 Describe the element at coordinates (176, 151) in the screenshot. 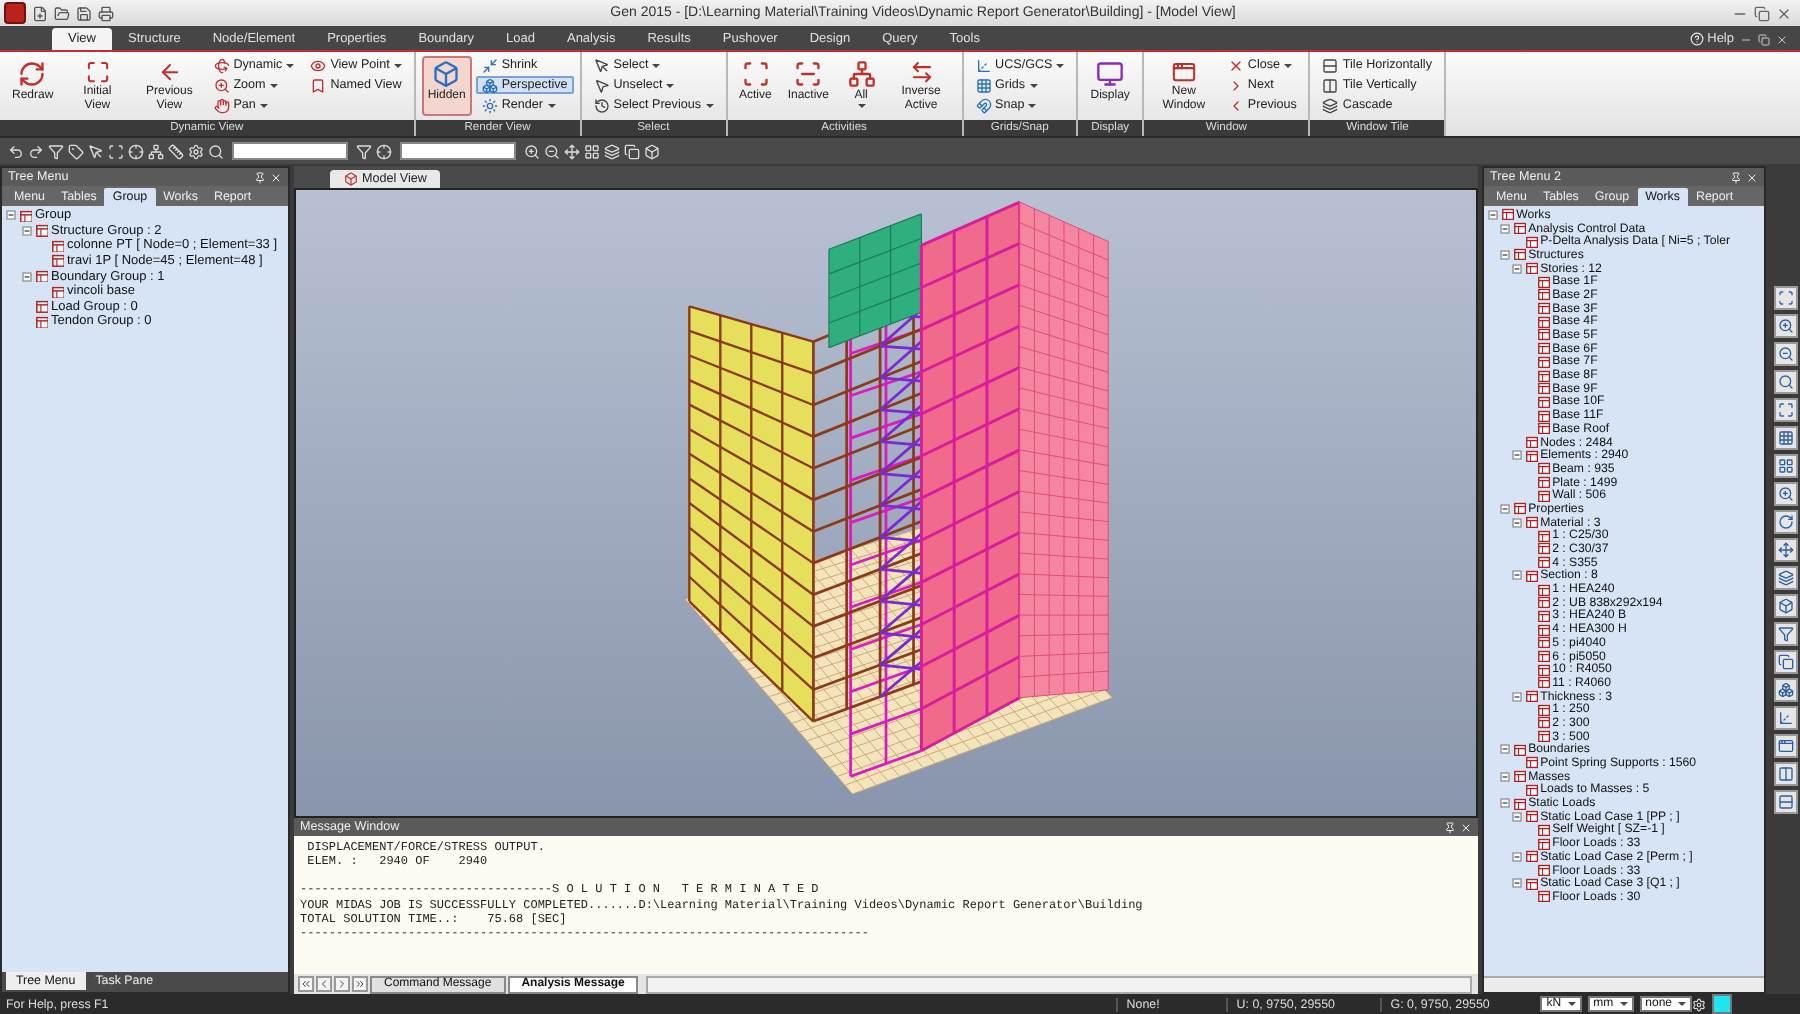

I see `ruler-icon` at that location.